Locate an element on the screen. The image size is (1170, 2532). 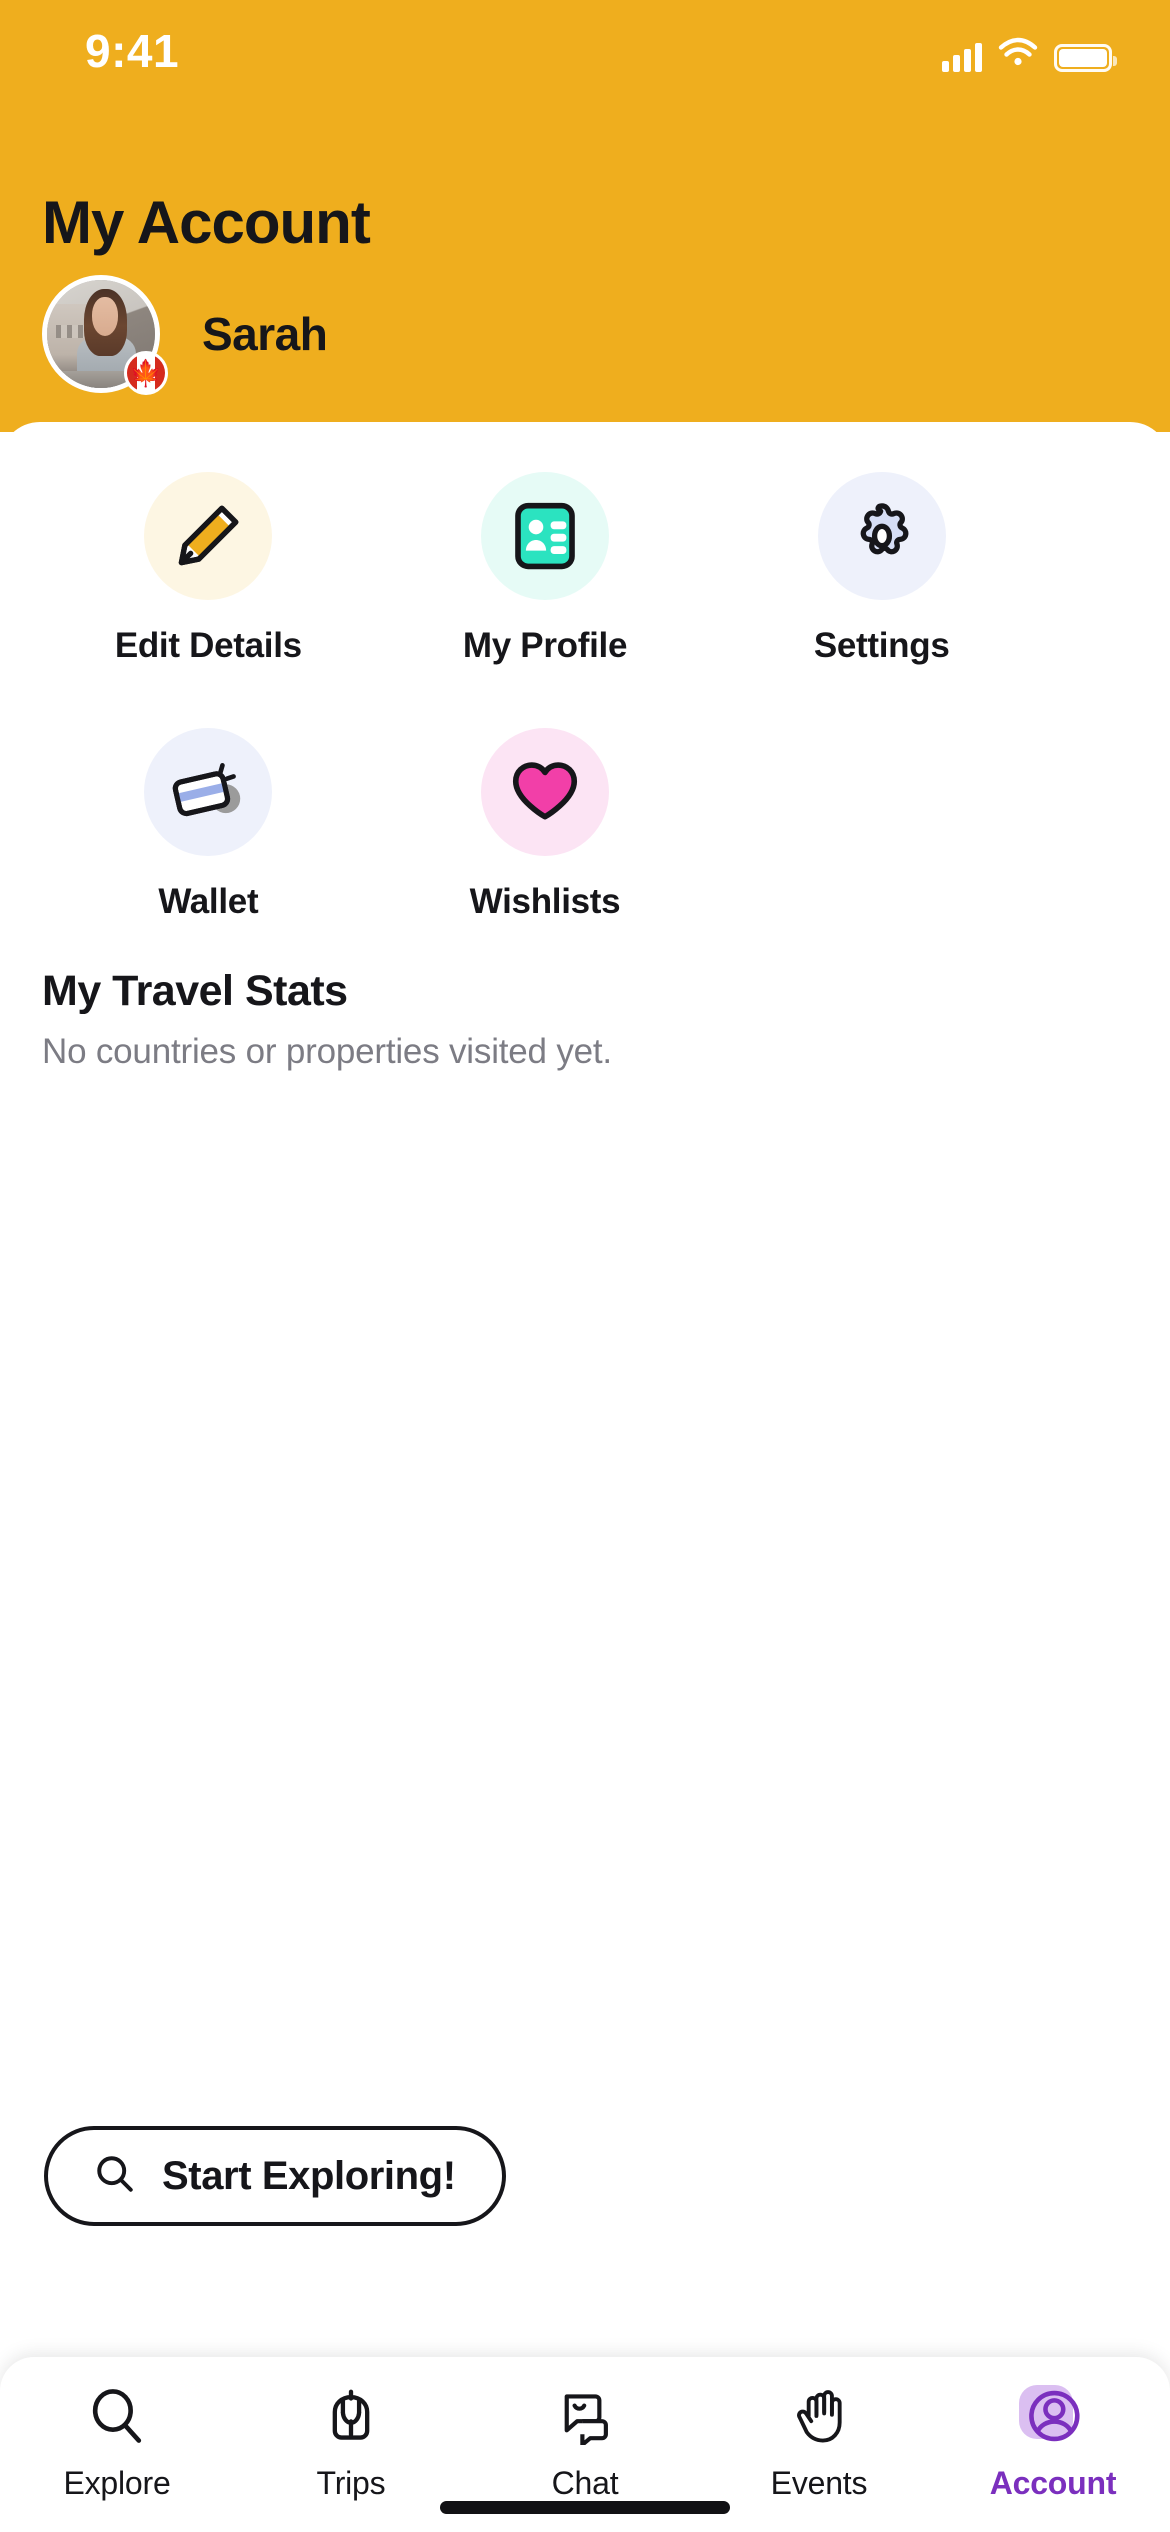
chat-bubbles-icon is located at coordinates (585, 2416).